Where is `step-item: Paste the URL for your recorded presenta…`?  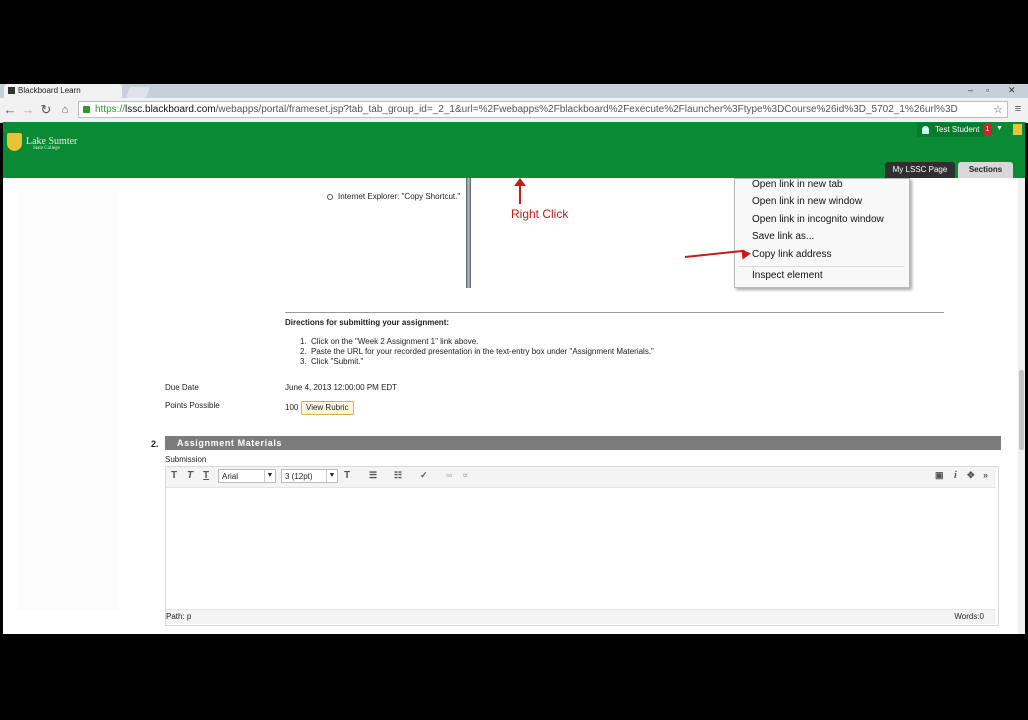 step-item: Paste the URL for your recorded presenta… is located at coordinates (482, 351).